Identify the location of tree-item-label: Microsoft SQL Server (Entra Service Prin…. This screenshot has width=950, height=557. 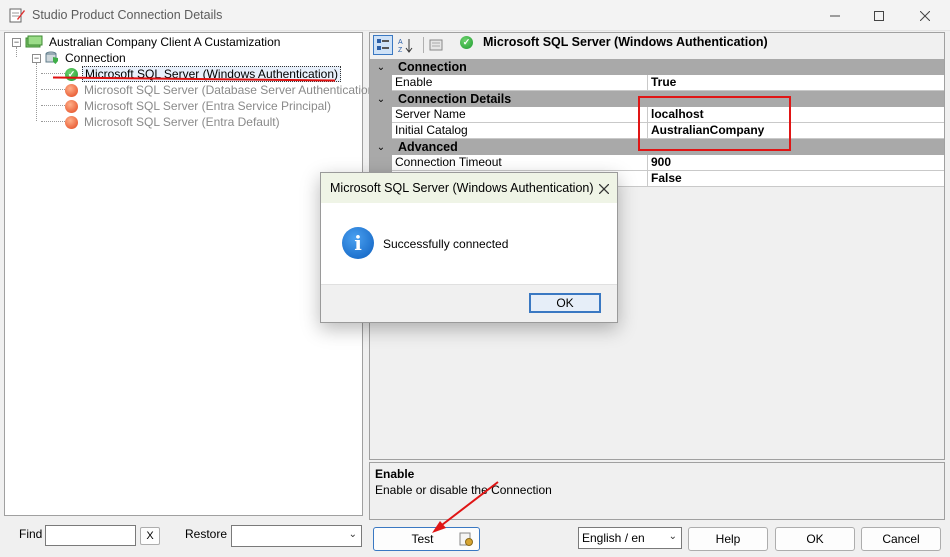
(207, 106).